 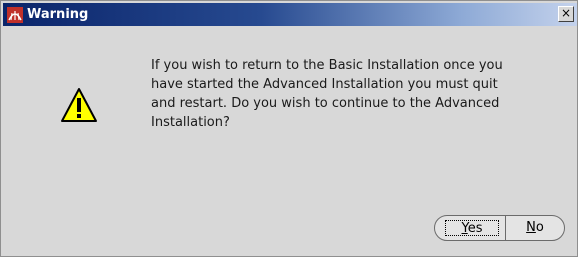 I want to click on warning-triangle-icon, so click(x=79, y=105).